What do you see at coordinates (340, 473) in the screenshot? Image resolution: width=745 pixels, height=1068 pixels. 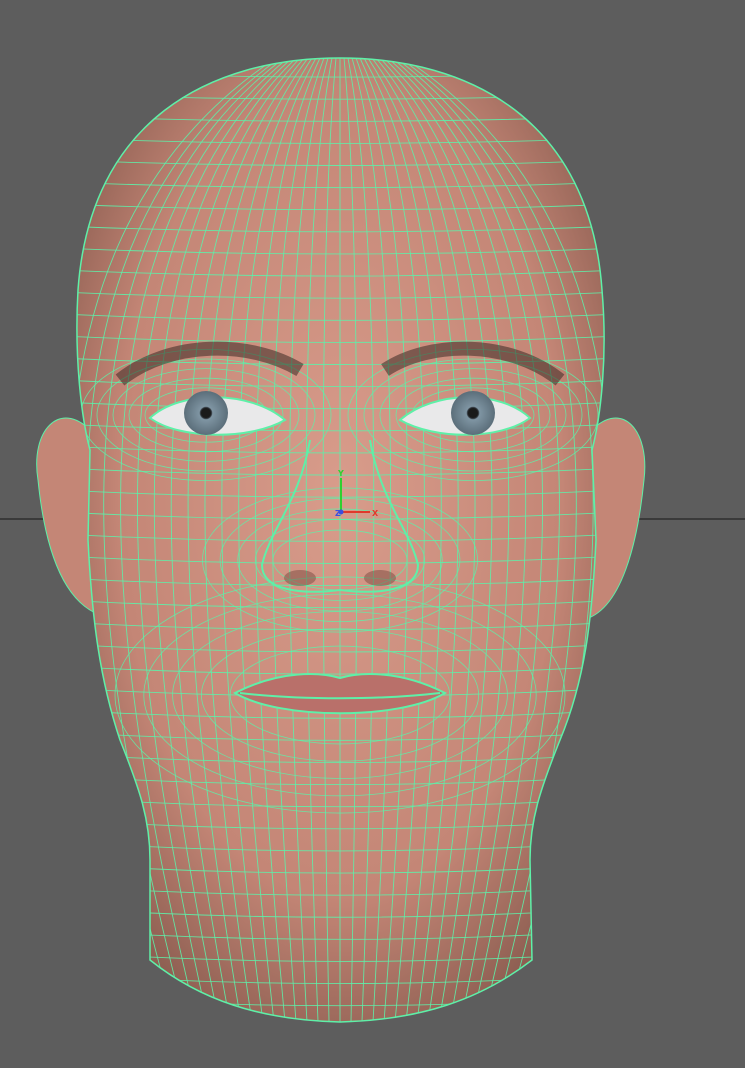 I see `gizmo-y-label: Y` at bounding box center [340, 473].